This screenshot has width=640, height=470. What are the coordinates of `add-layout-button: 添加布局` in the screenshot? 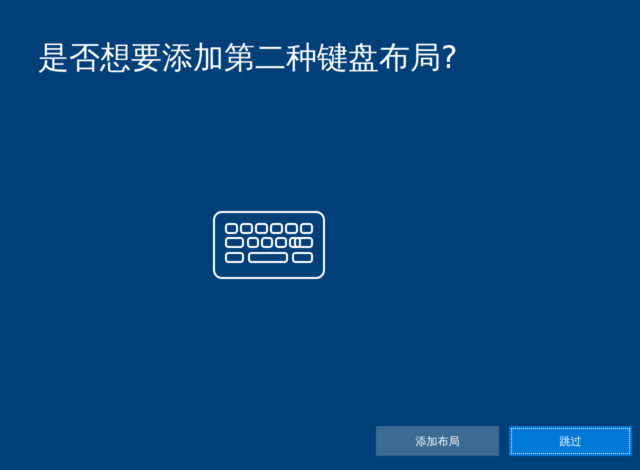 It's located at (437, 441).